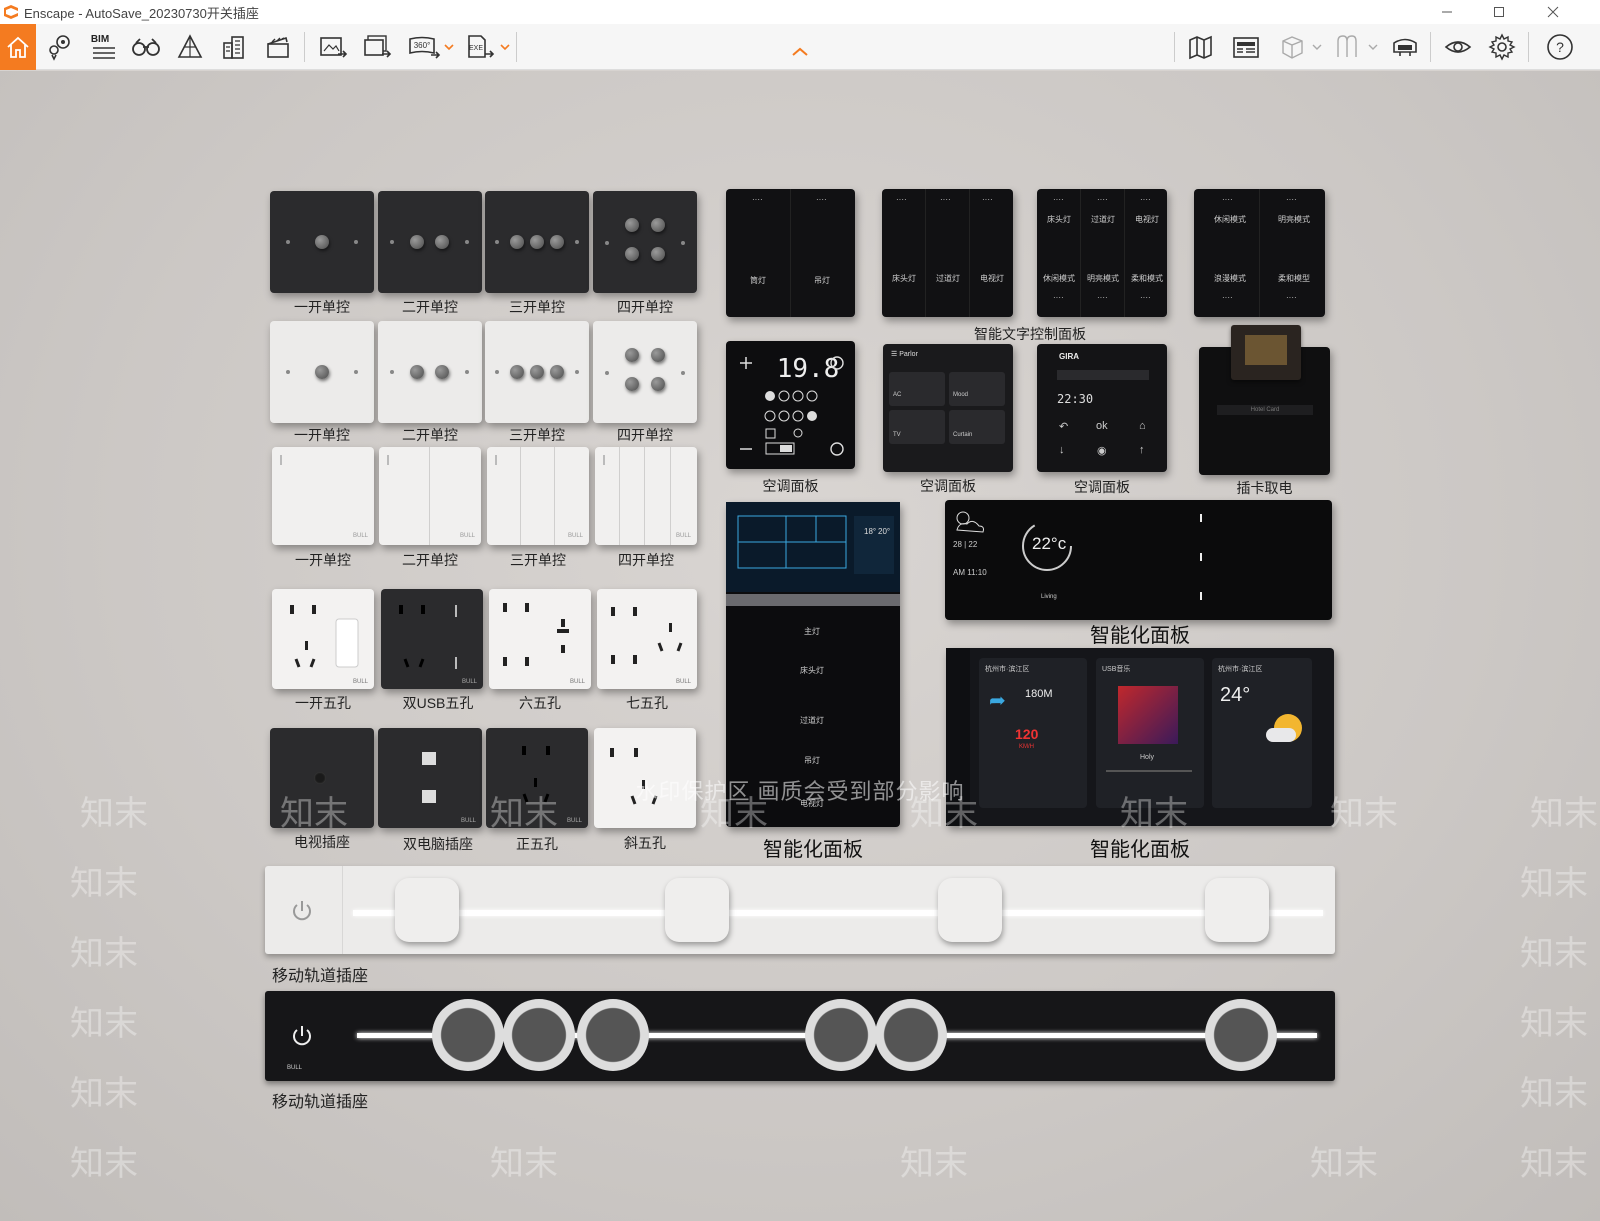 The image size is (1600, 1221). I want to click on asset-library-button, so click(1246, 47).